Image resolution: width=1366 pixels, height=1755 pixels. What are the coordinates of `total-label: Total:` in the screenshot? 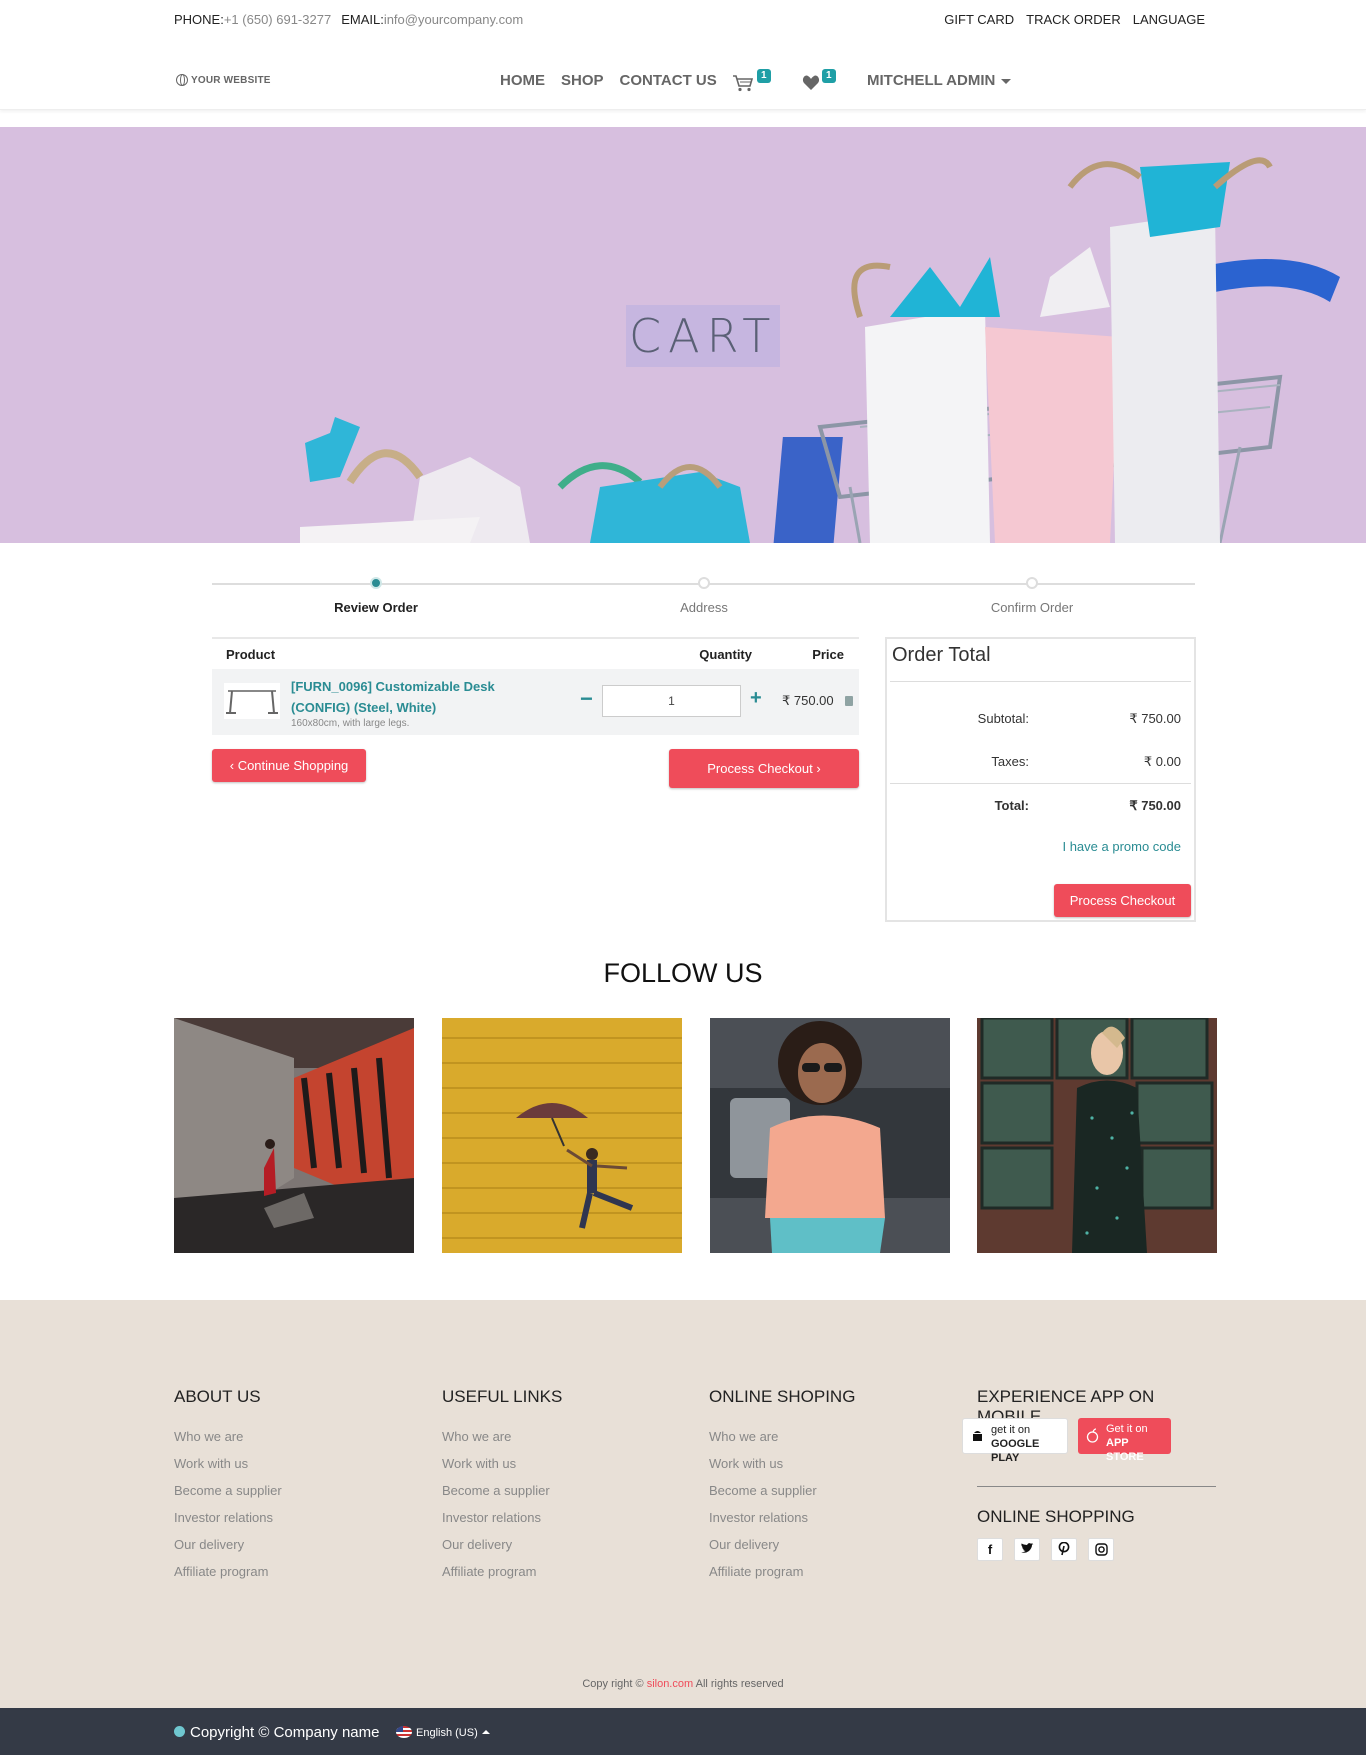 It's located at (1011, 805).